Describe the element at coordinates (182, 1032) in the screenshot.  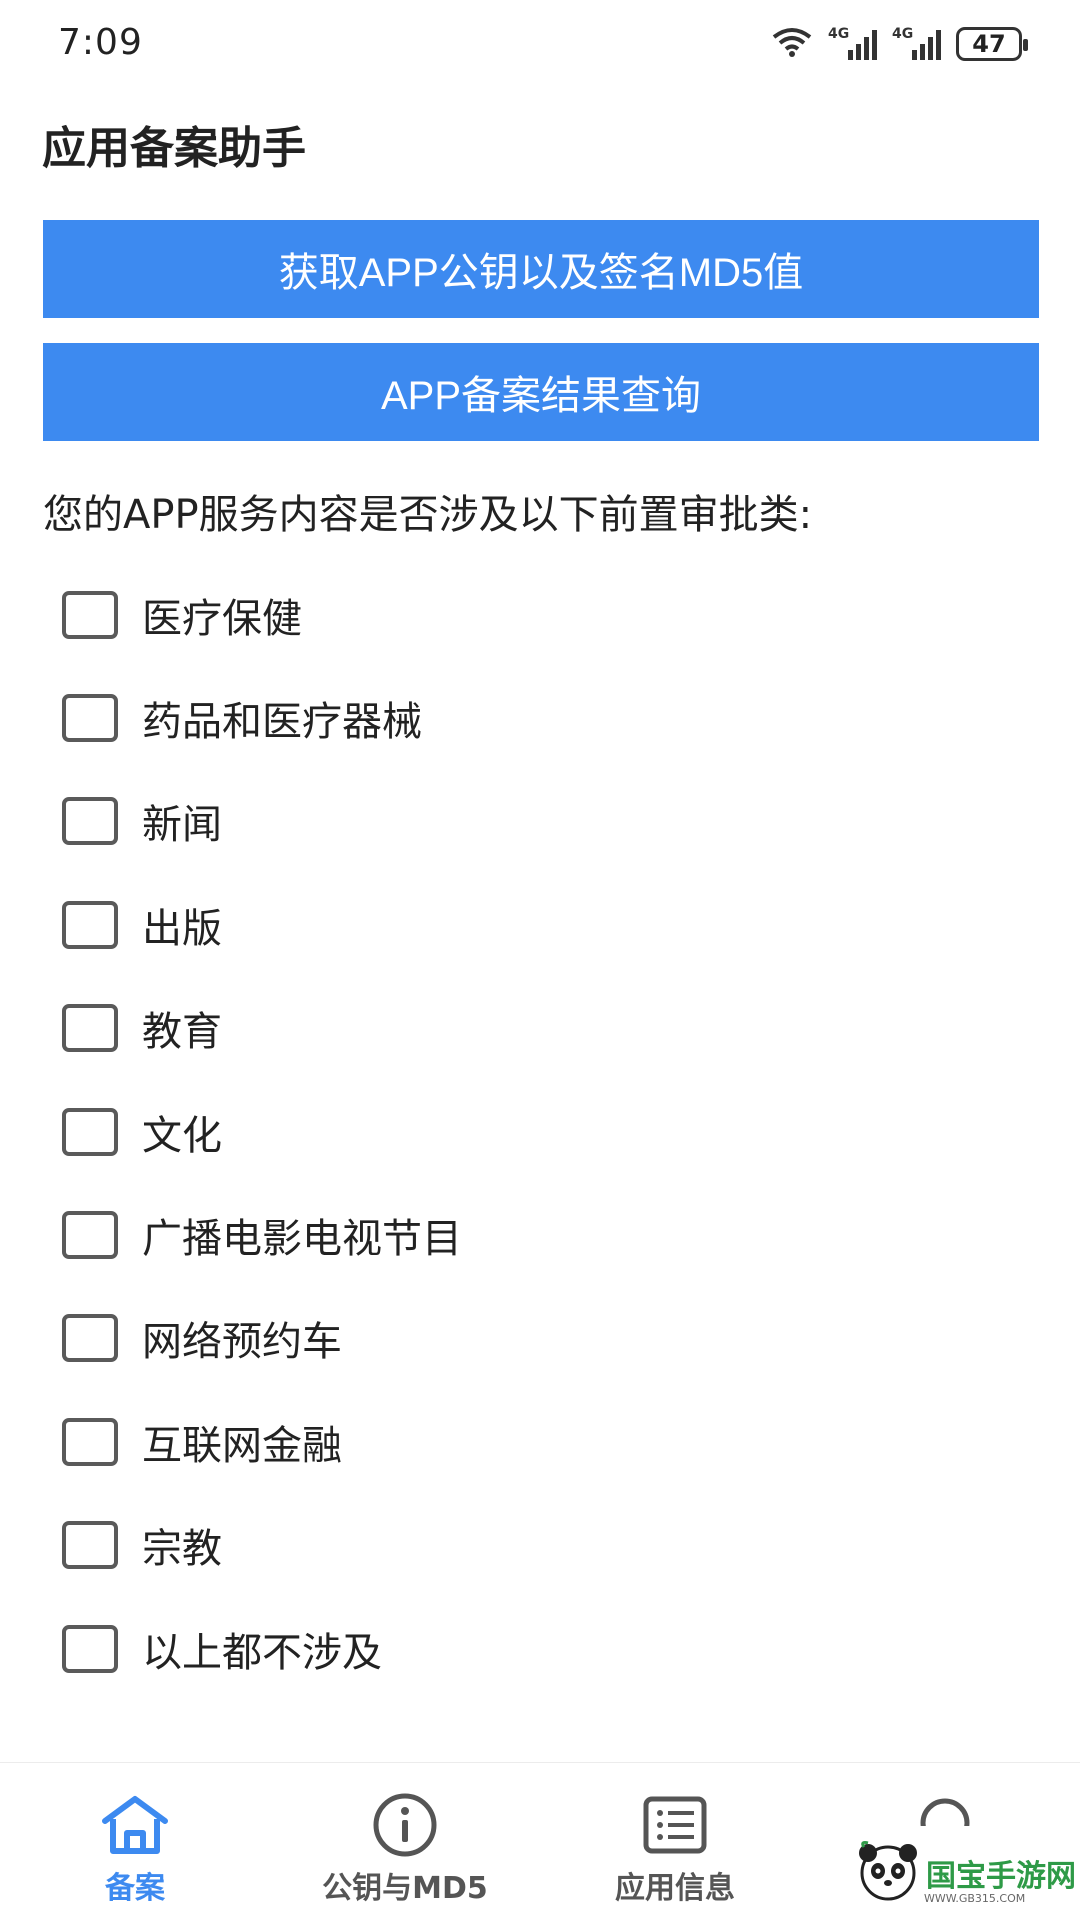
I see `option-label: 教育` at that location.